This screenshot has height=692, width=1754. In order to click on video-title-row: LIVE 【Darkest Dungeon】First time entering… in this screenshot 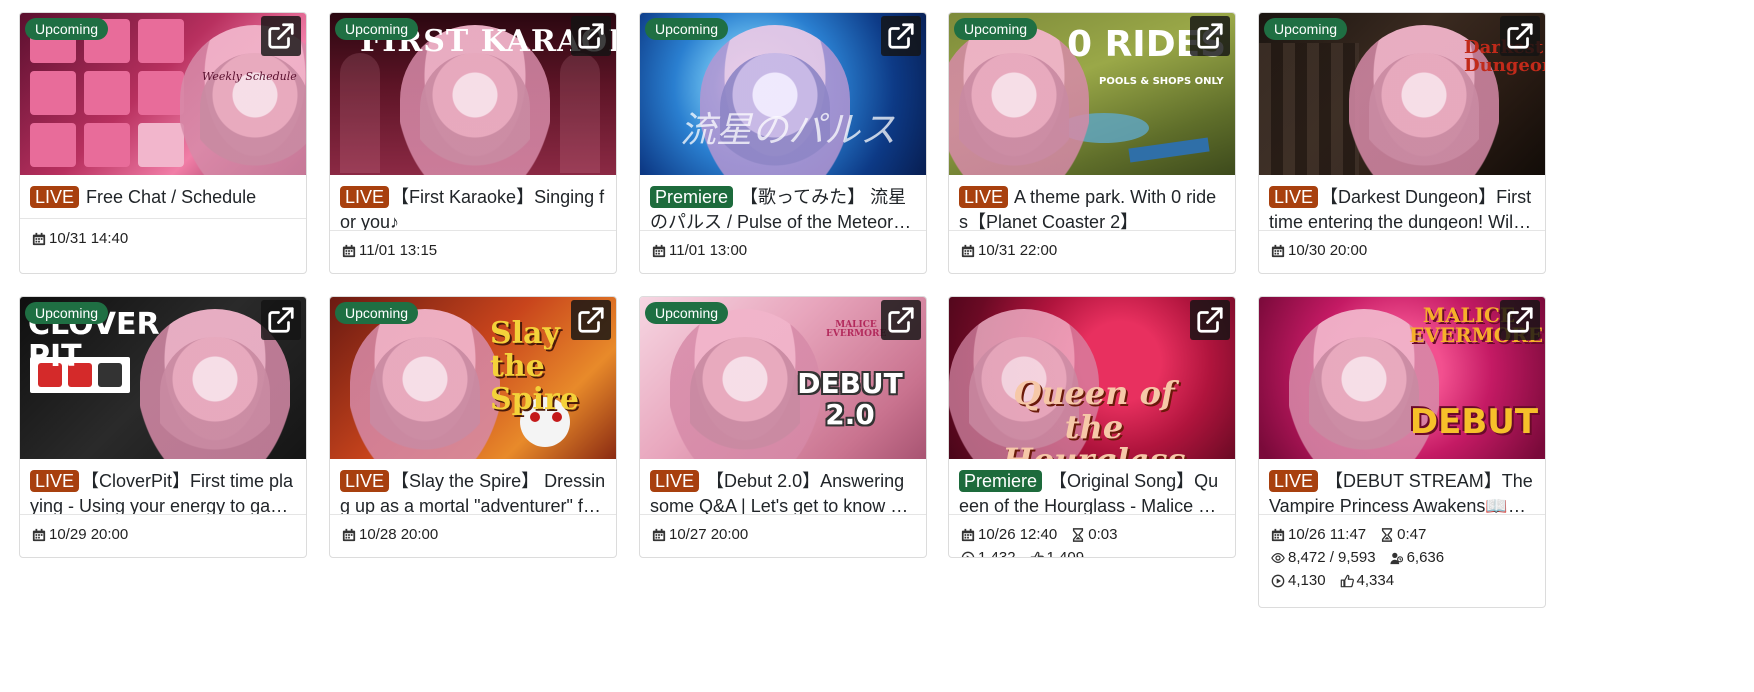, I will do `click(1402, 203)`.